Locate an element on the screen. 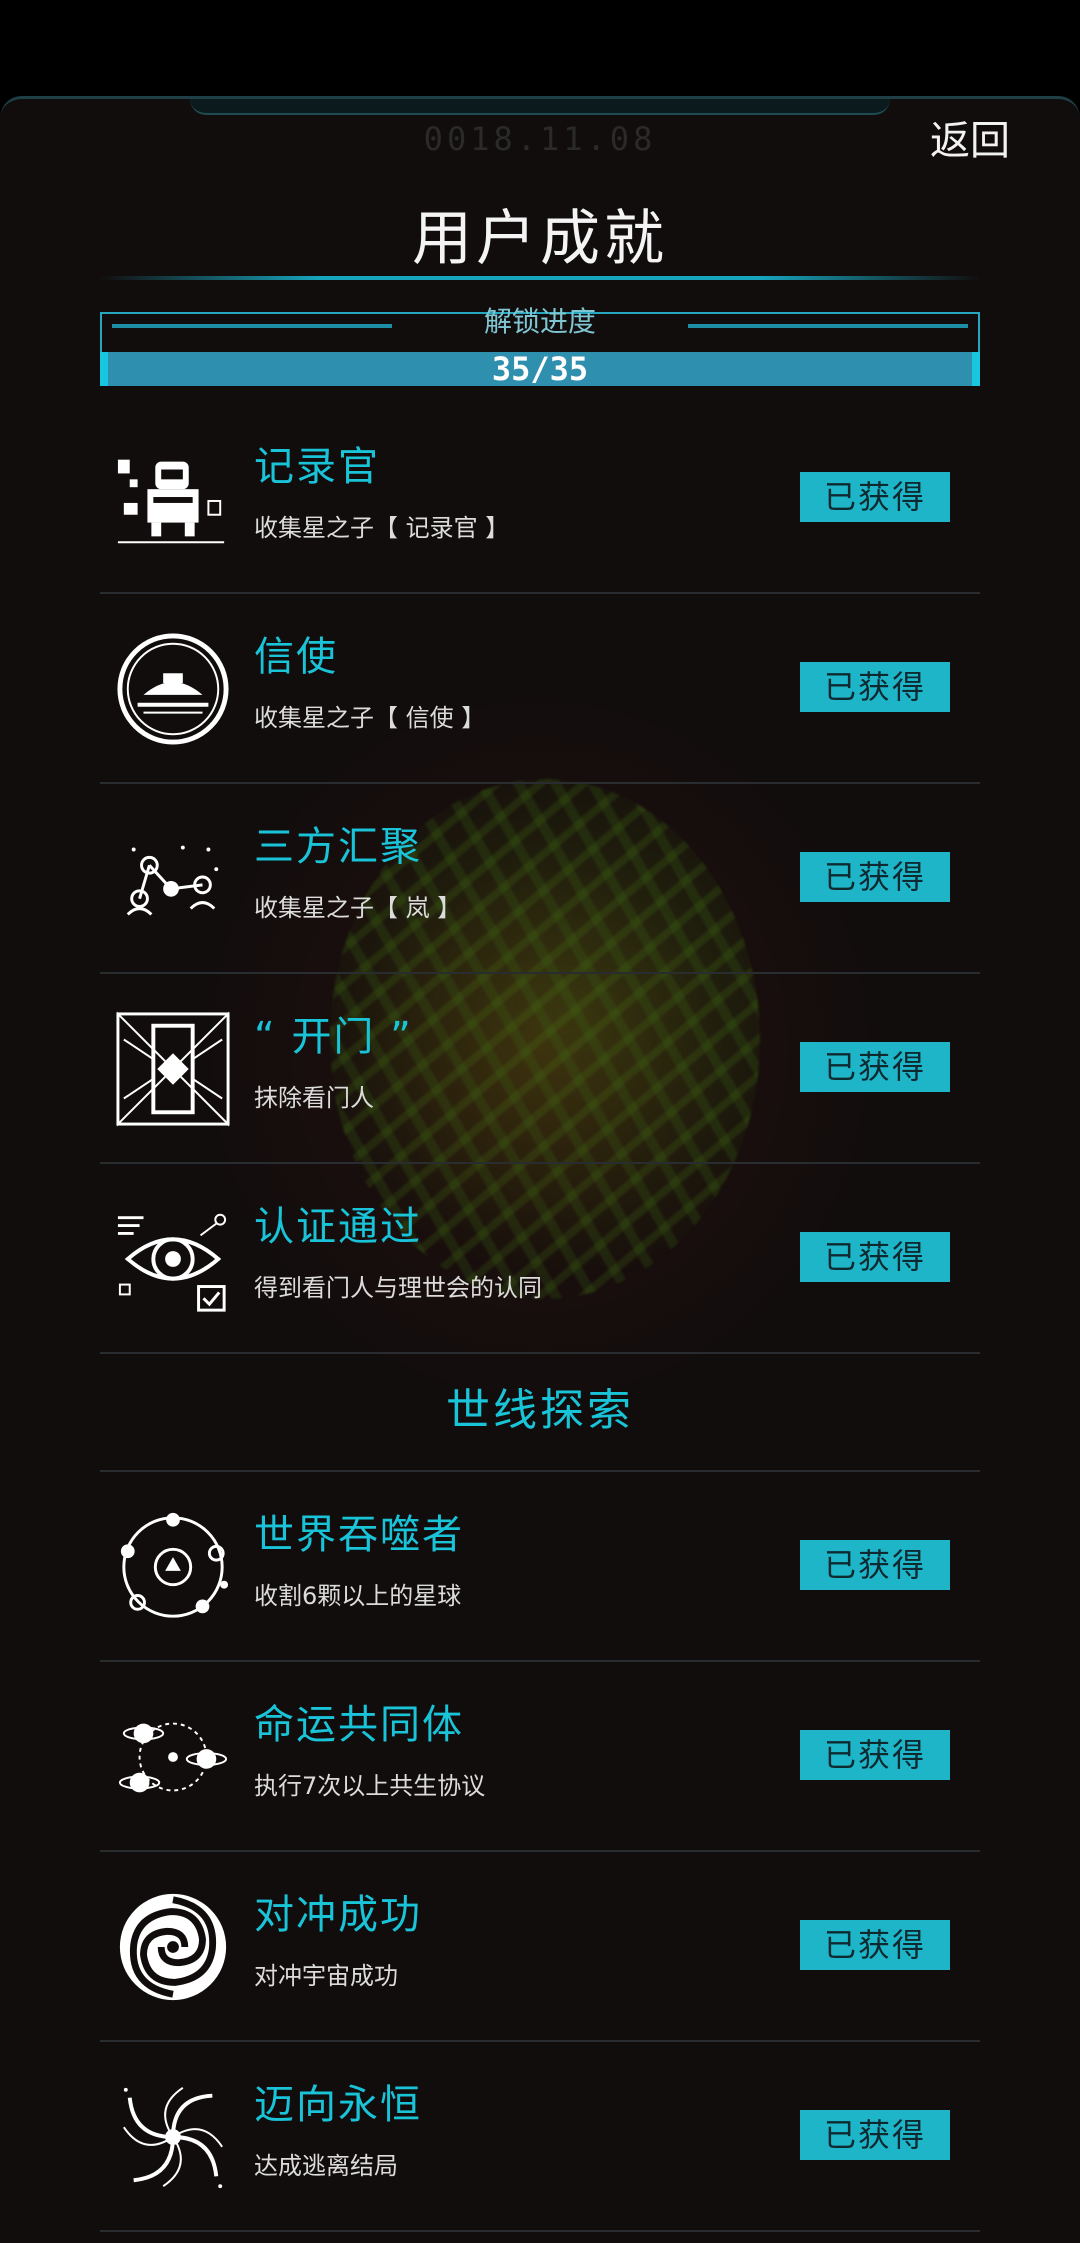 The image size is (1080, 2243). achievement-desc: 收集星之子【 记录官 】 is located at coordinates (382, 528).